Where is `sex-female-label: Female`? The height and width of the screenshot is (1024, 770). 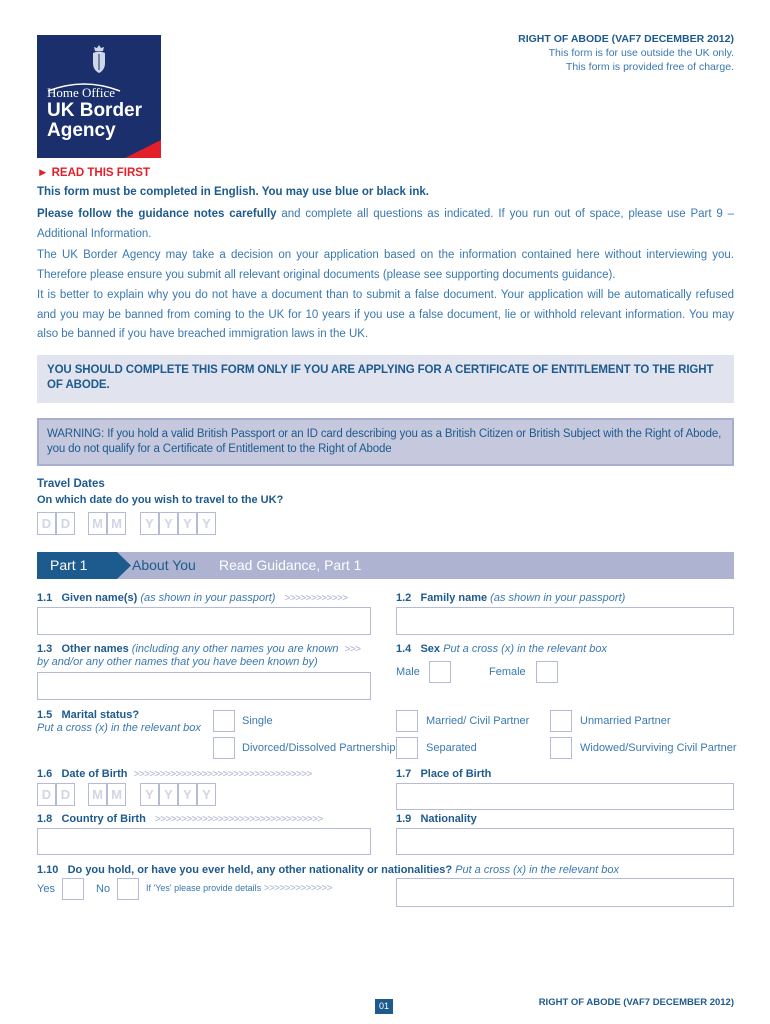 sex-female-label: Female is located at coordinates (507, 672).